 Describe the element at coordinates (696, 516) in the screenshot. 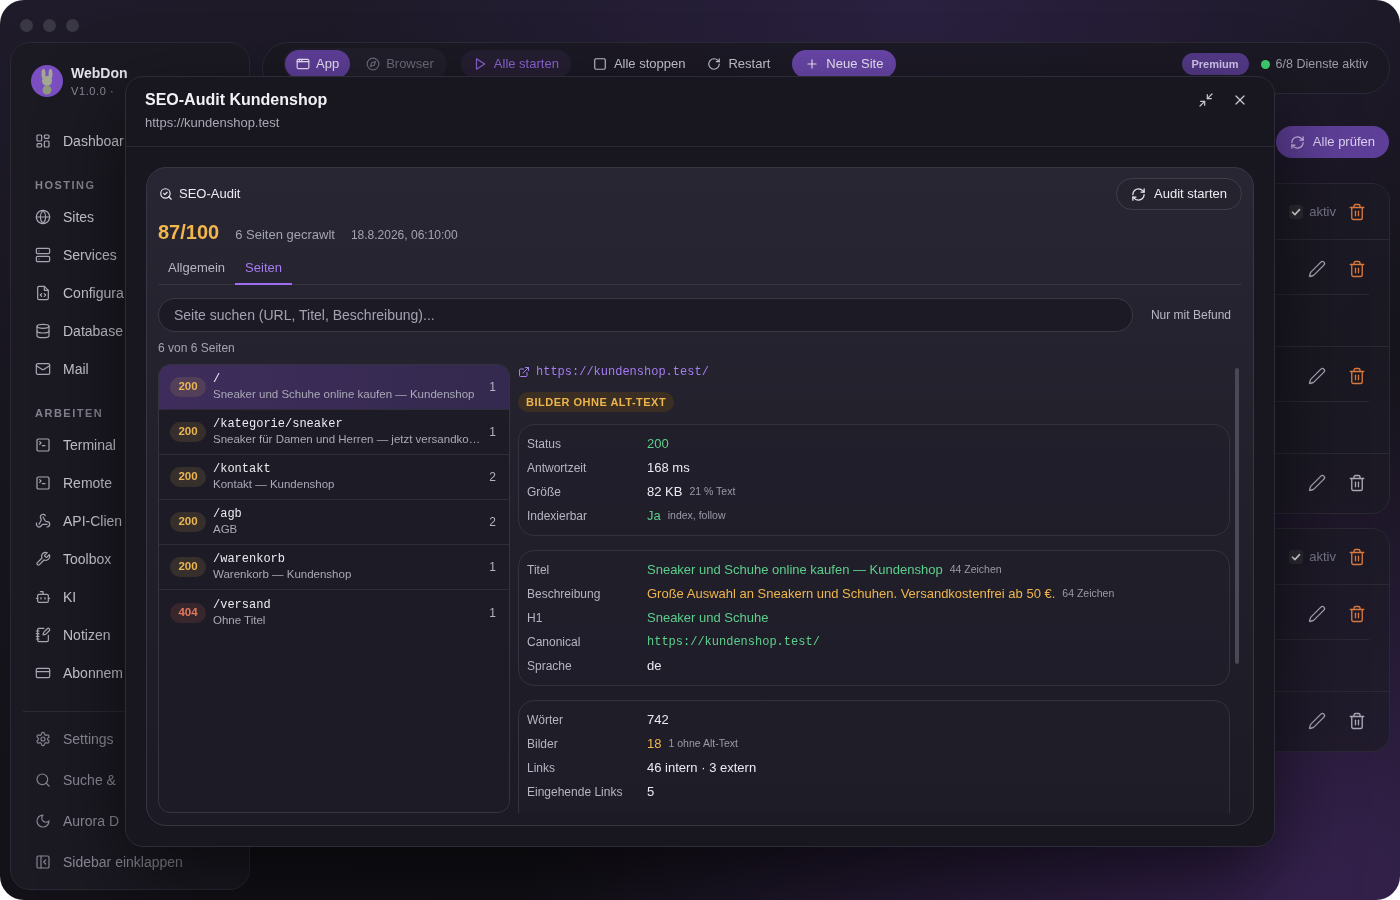

I see `field-note: index, follow` at that location.